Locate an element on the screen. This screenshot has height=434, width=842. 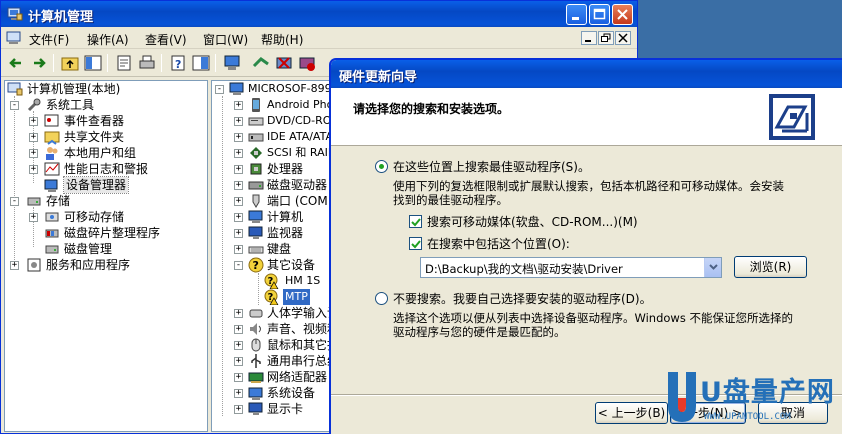
child-close-button is located at coordinates (623, 38).